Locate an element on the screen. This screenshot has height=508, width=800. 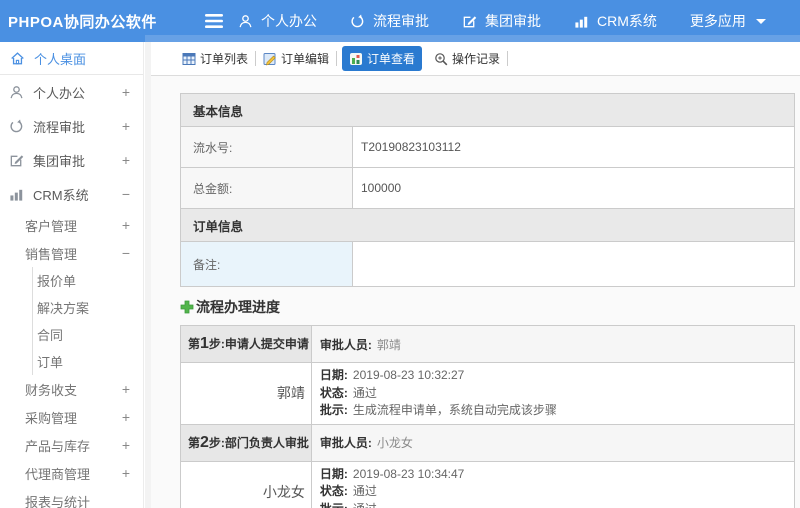
tab-bar: 订单列表 订单编辑 订单查看 操作记录 is located at coordinates (475, 59).